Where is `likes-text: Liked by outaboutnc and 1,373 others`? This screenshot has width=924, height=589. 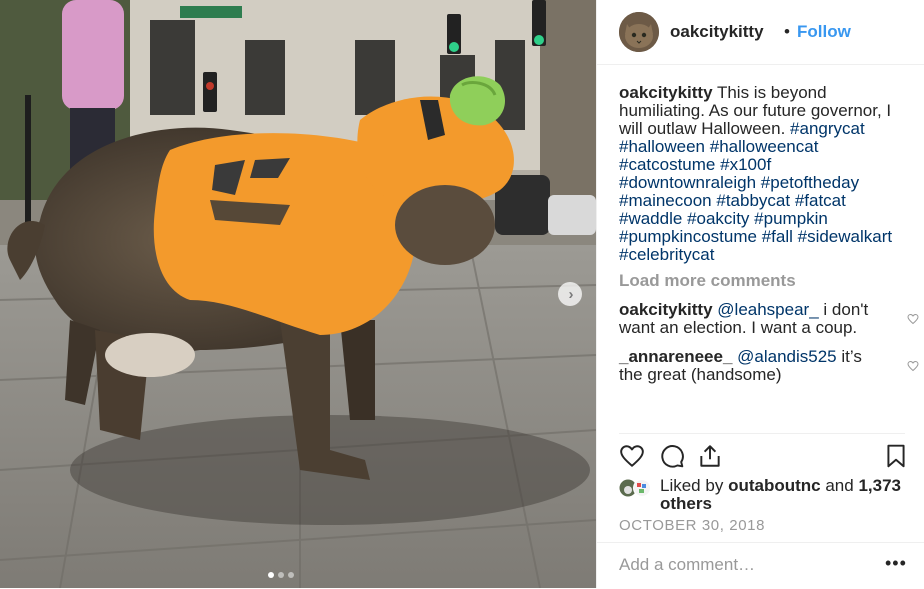 likes-text: Liked by outaboutnc and 1,373 others is located at coordinates (785, 495).